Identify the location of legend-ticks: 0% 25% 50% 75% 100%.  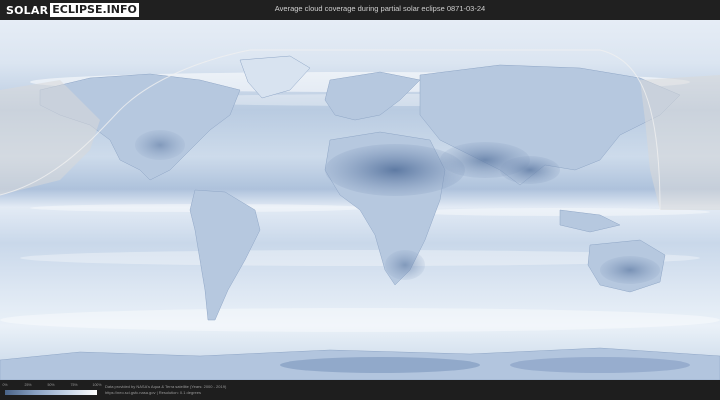
(51, 386).